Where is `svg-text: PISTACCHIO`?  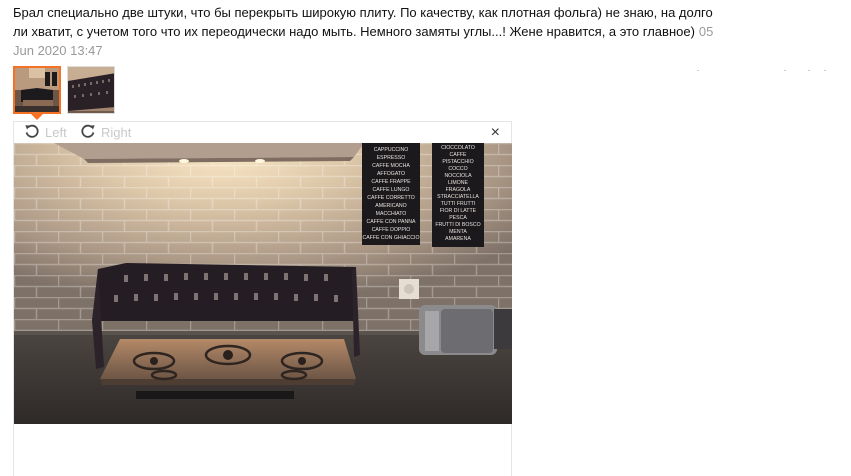
svg-text: PISTACCHIO is located at coordinates (457, 162).